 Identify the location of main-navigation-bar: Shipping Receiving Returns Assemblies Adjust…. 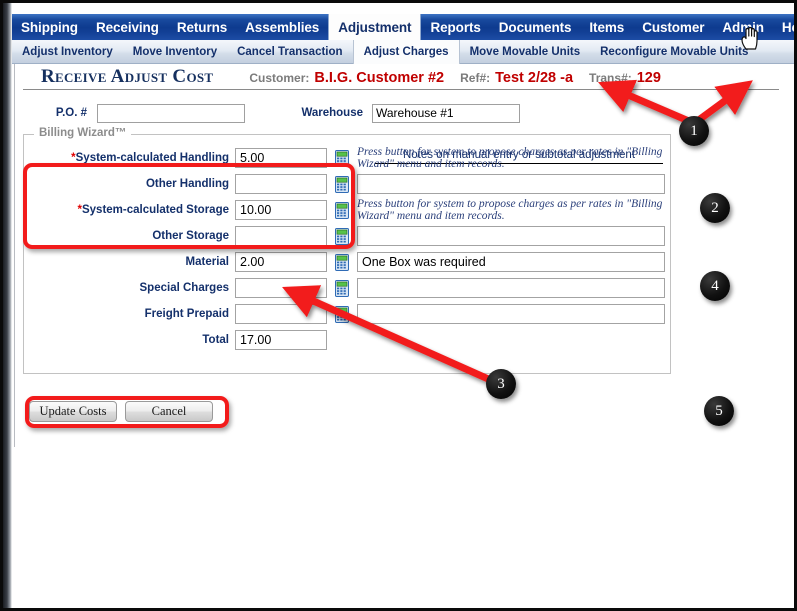
(403, 27).